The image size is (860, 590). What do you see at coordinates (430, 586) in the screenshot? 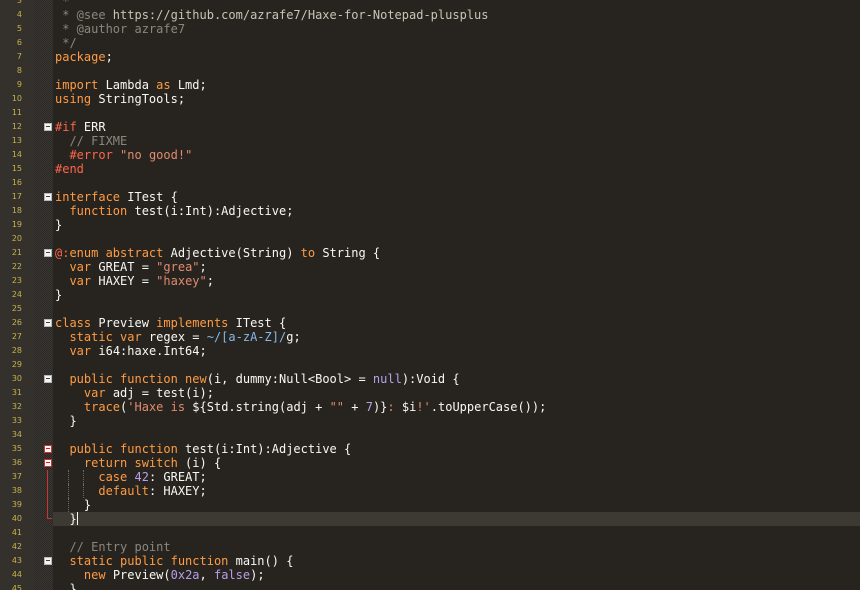
I see `code-line: 45 }` at bounding box center [430, 586].